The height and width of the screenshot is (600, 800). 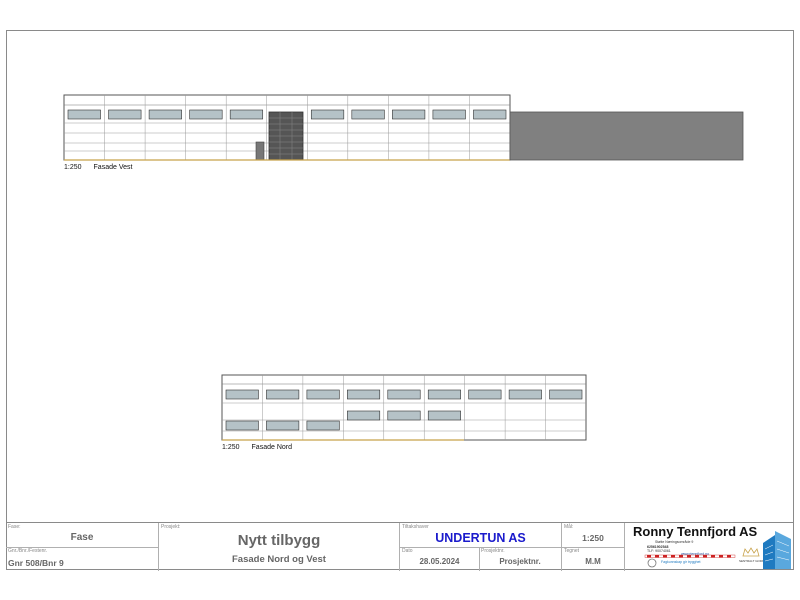 I want to click on maal-cell: Mål: 1:250 Tegnet M.M, so click(x=593, y=547).